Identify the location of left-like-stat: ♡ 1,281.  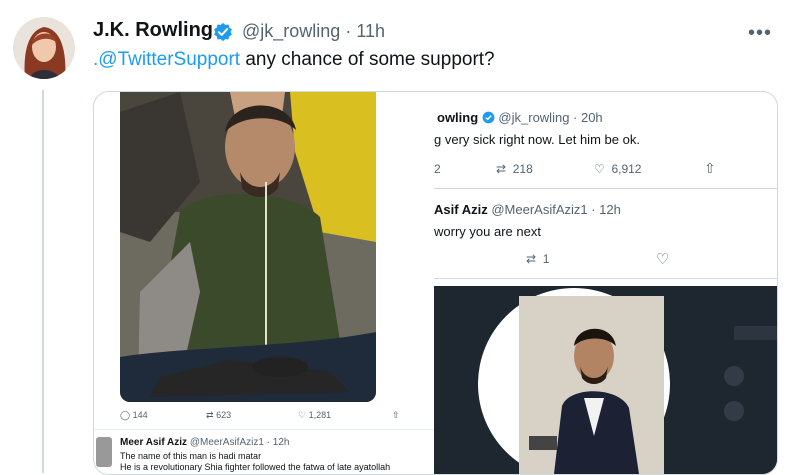
(314, 415).